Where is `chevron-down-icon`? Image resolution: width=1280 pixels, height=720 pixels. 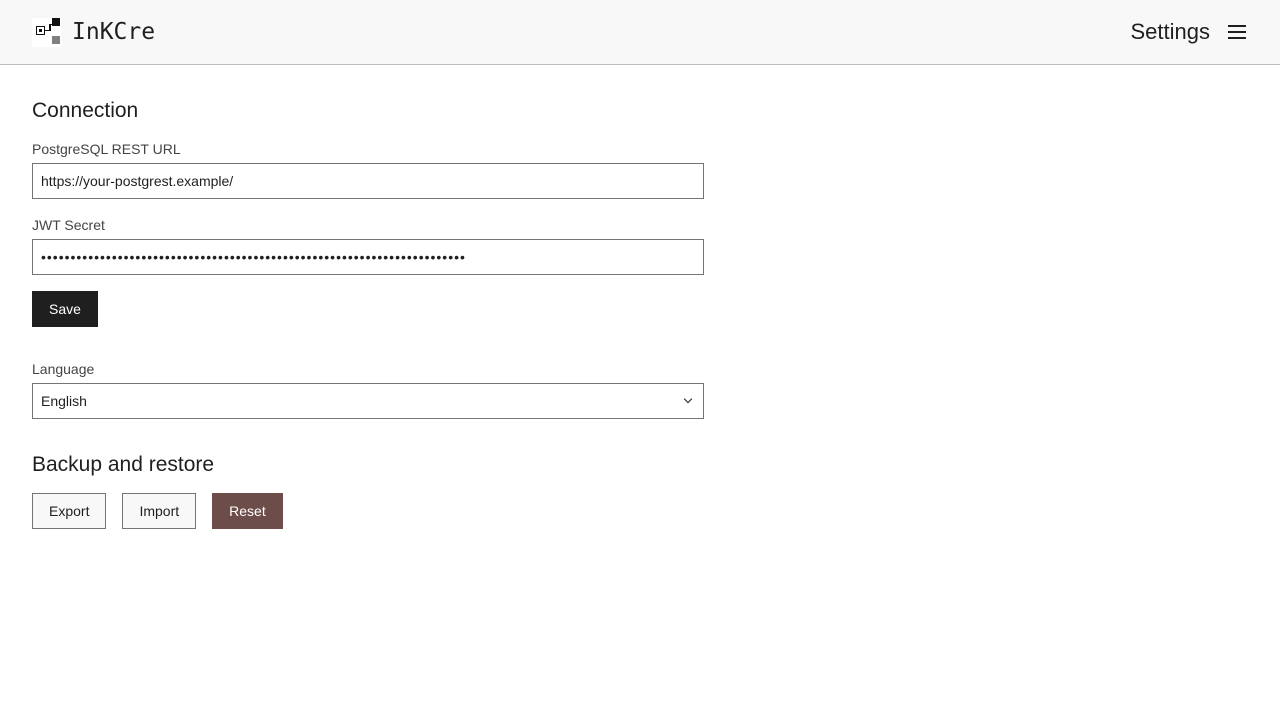 chevron-down-icon is located at coordinates (688, 399).